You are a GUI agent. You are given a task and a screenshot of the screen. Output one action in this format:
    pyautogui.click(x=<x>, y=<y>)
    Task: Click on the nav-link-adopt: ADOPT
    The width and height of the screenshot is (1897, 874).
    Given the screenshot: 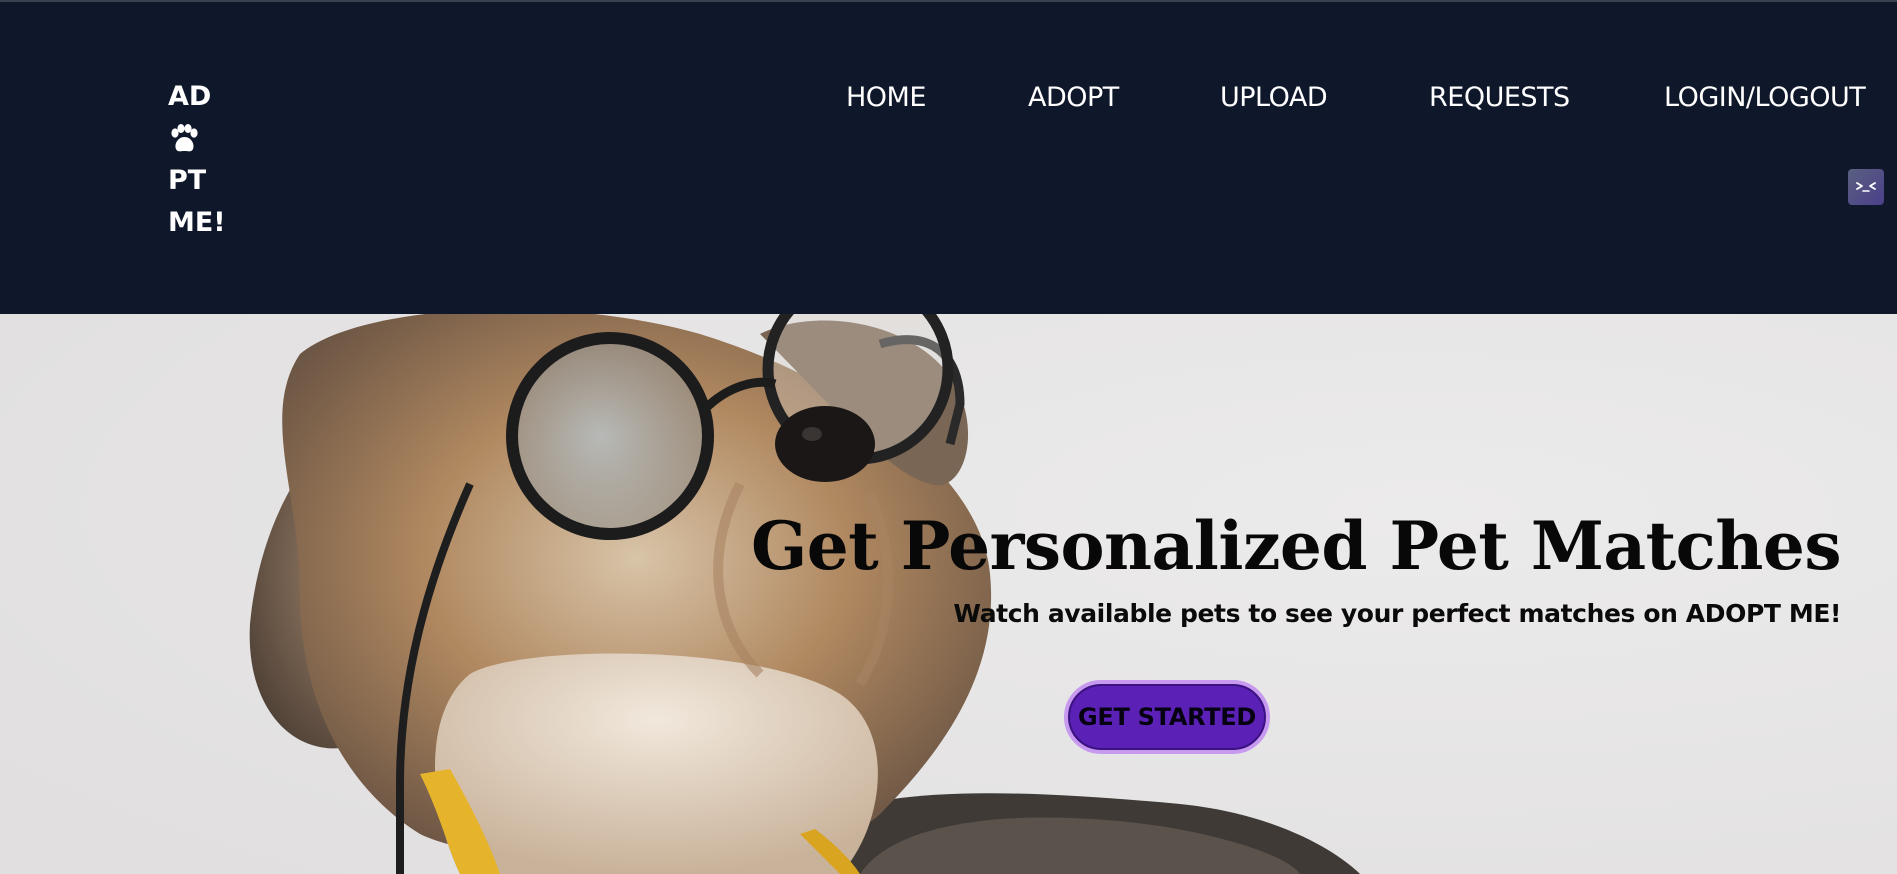 What is the action you would take?
    pyautogui.click(x=1073, y=98)
    